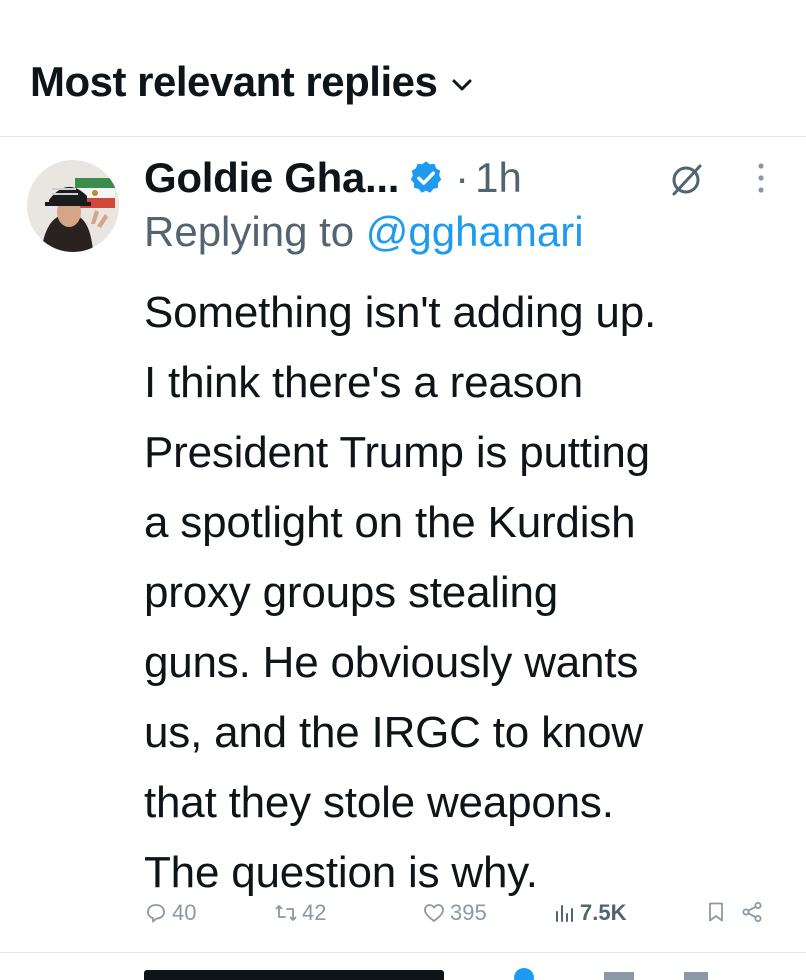 Image resolution: width=806 pixels, height=980 pixels. Describe the element at coordinates (686, 180) in the screenshot. I see `grok-icon` at that location.